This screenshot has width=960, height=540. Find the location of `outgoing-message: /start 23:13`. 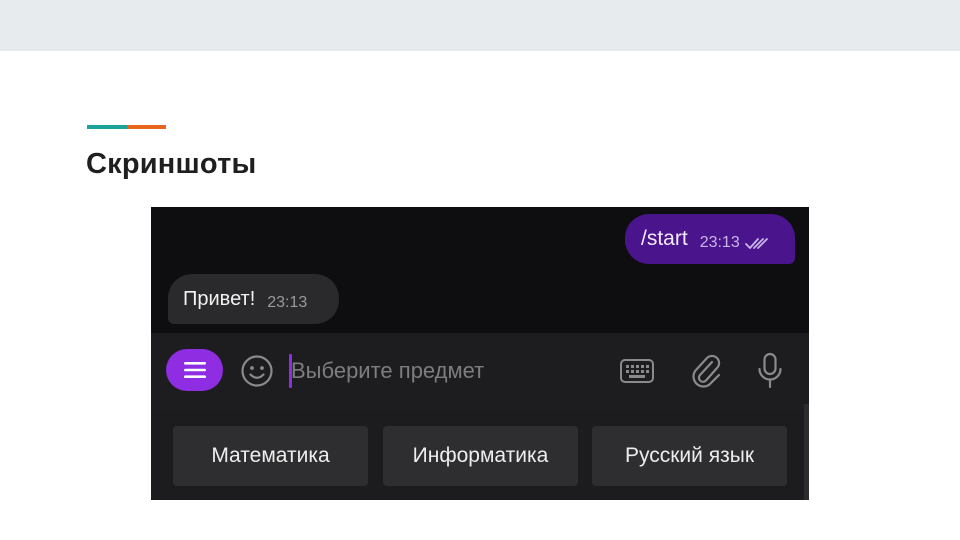

outgoing-message: /start 23:13 is located at coordinates (710, 239).